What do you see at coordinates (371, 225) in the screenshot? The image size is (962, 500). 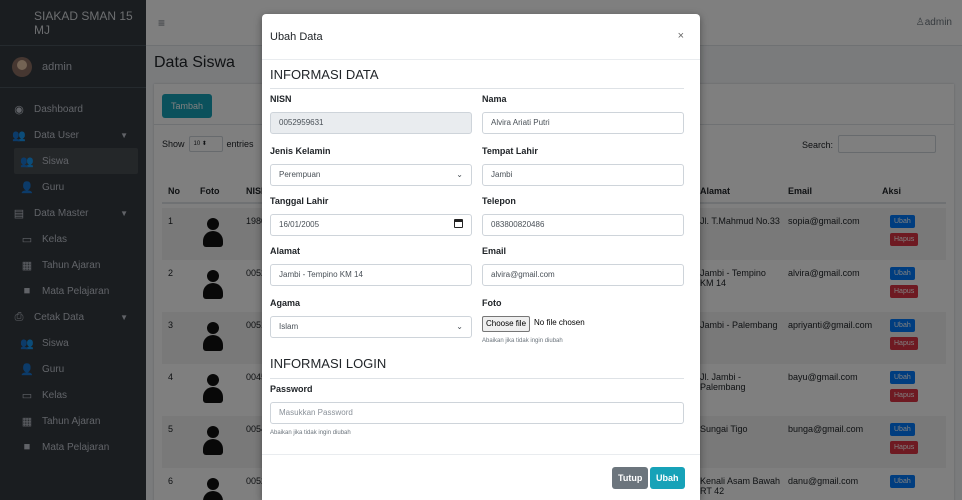 I see `tanggal-lahir-field: 16/01/2005` at bounding box center [371, 225].